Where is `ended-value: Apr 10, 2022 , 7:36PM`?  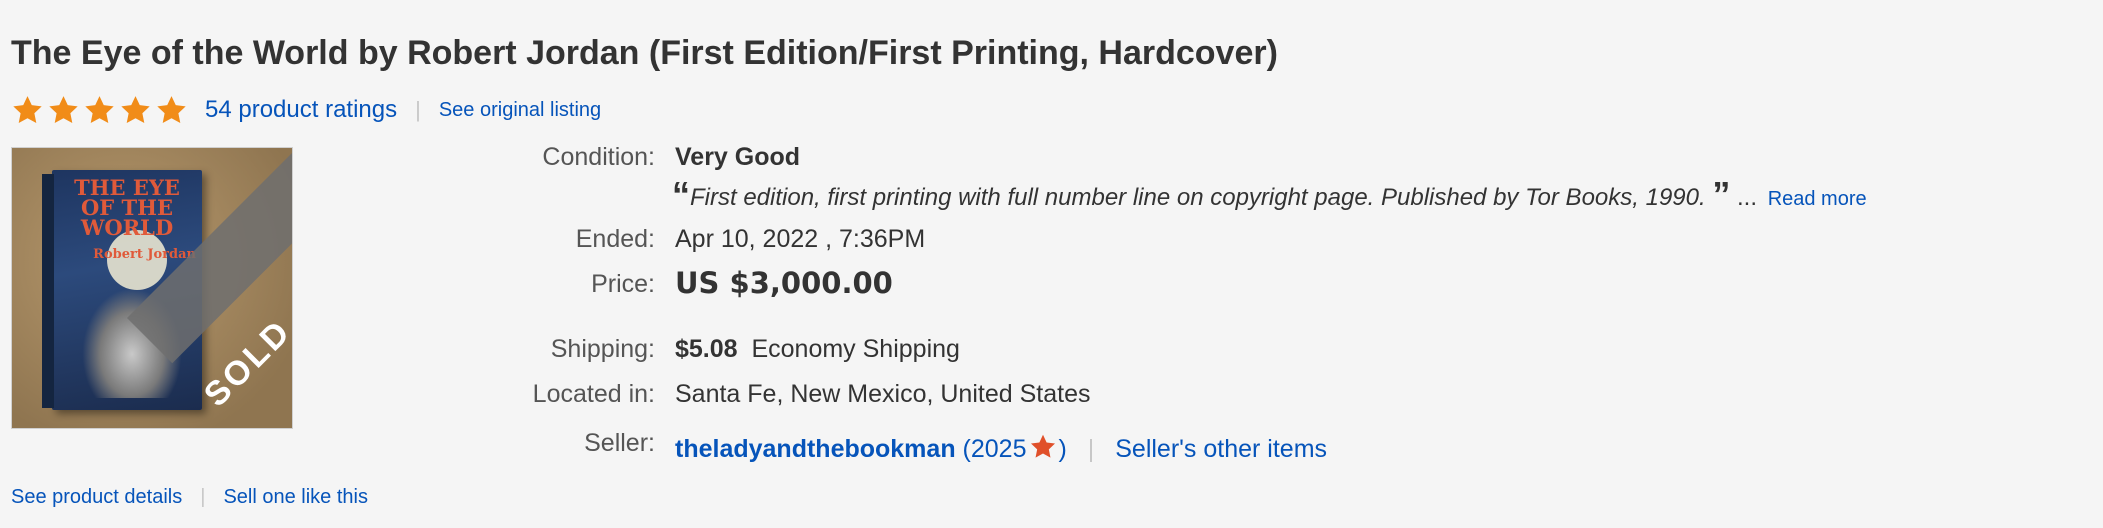 ended-value: Apr 10, 2022 , 7:36PM is located at coordinates (800, 239).